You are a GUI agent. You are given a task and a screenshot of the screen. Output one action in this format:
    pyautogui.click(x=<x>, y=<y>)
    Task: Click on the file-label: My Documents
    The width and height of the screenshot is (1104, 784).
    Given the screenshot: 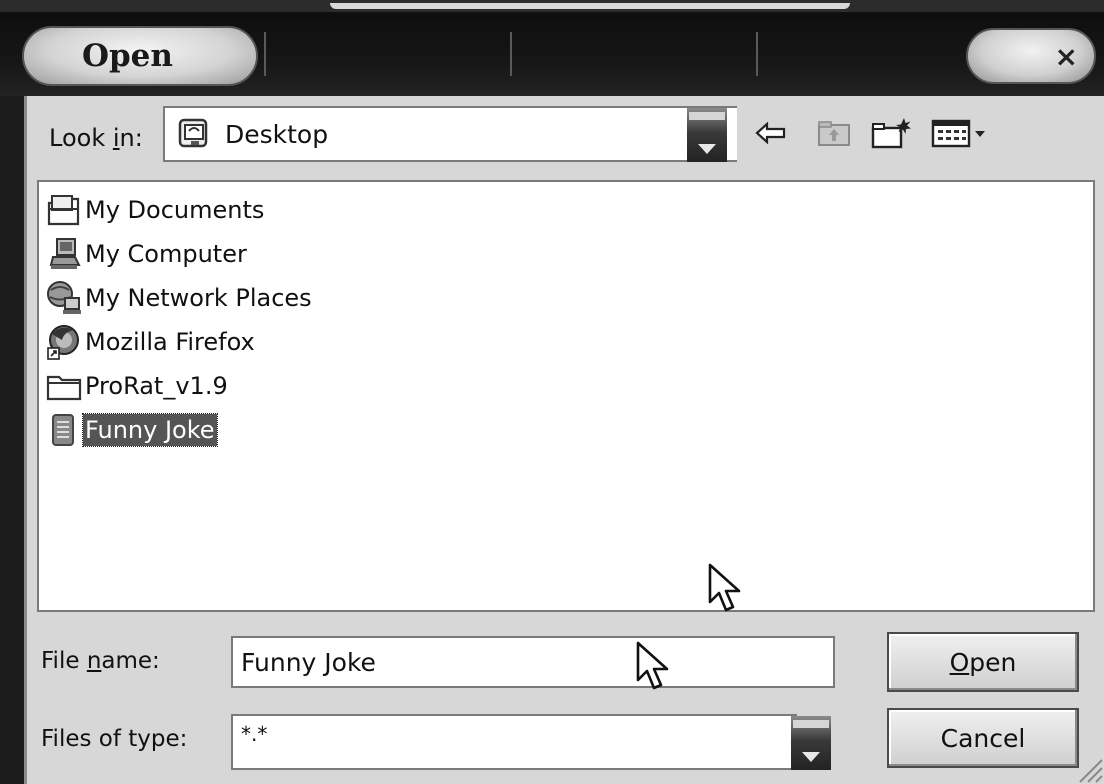 What is the action you would take?
    pyautogui.click(x=175, y=210)
    